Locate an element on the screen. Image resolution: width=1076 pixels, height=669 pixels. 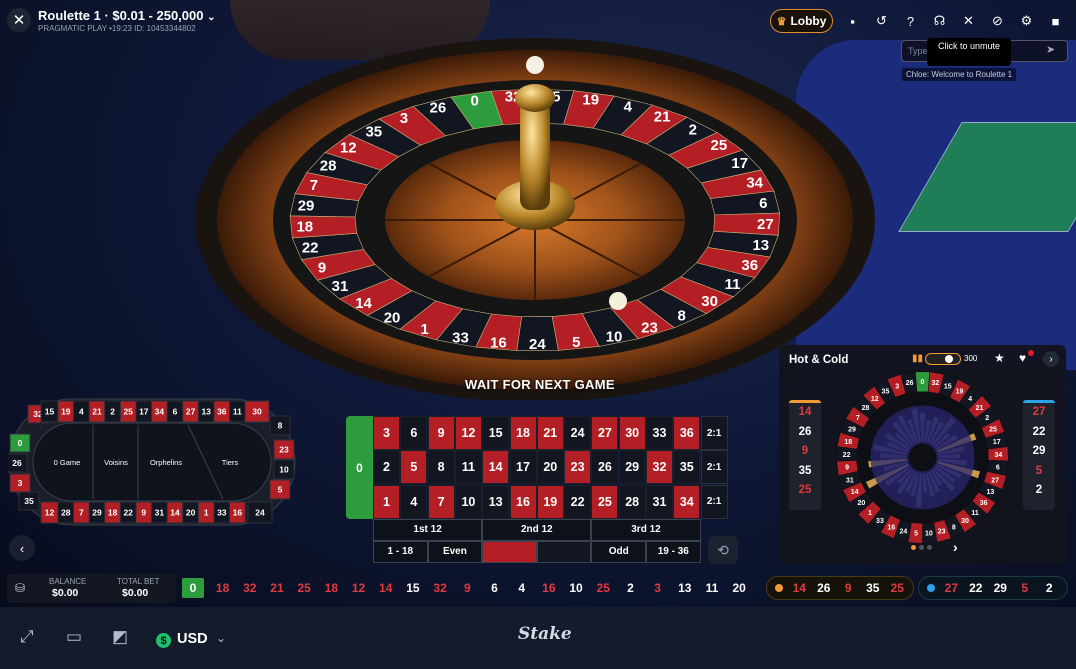
video-off-icon: ⊘ is located at coordinates (997, 21).